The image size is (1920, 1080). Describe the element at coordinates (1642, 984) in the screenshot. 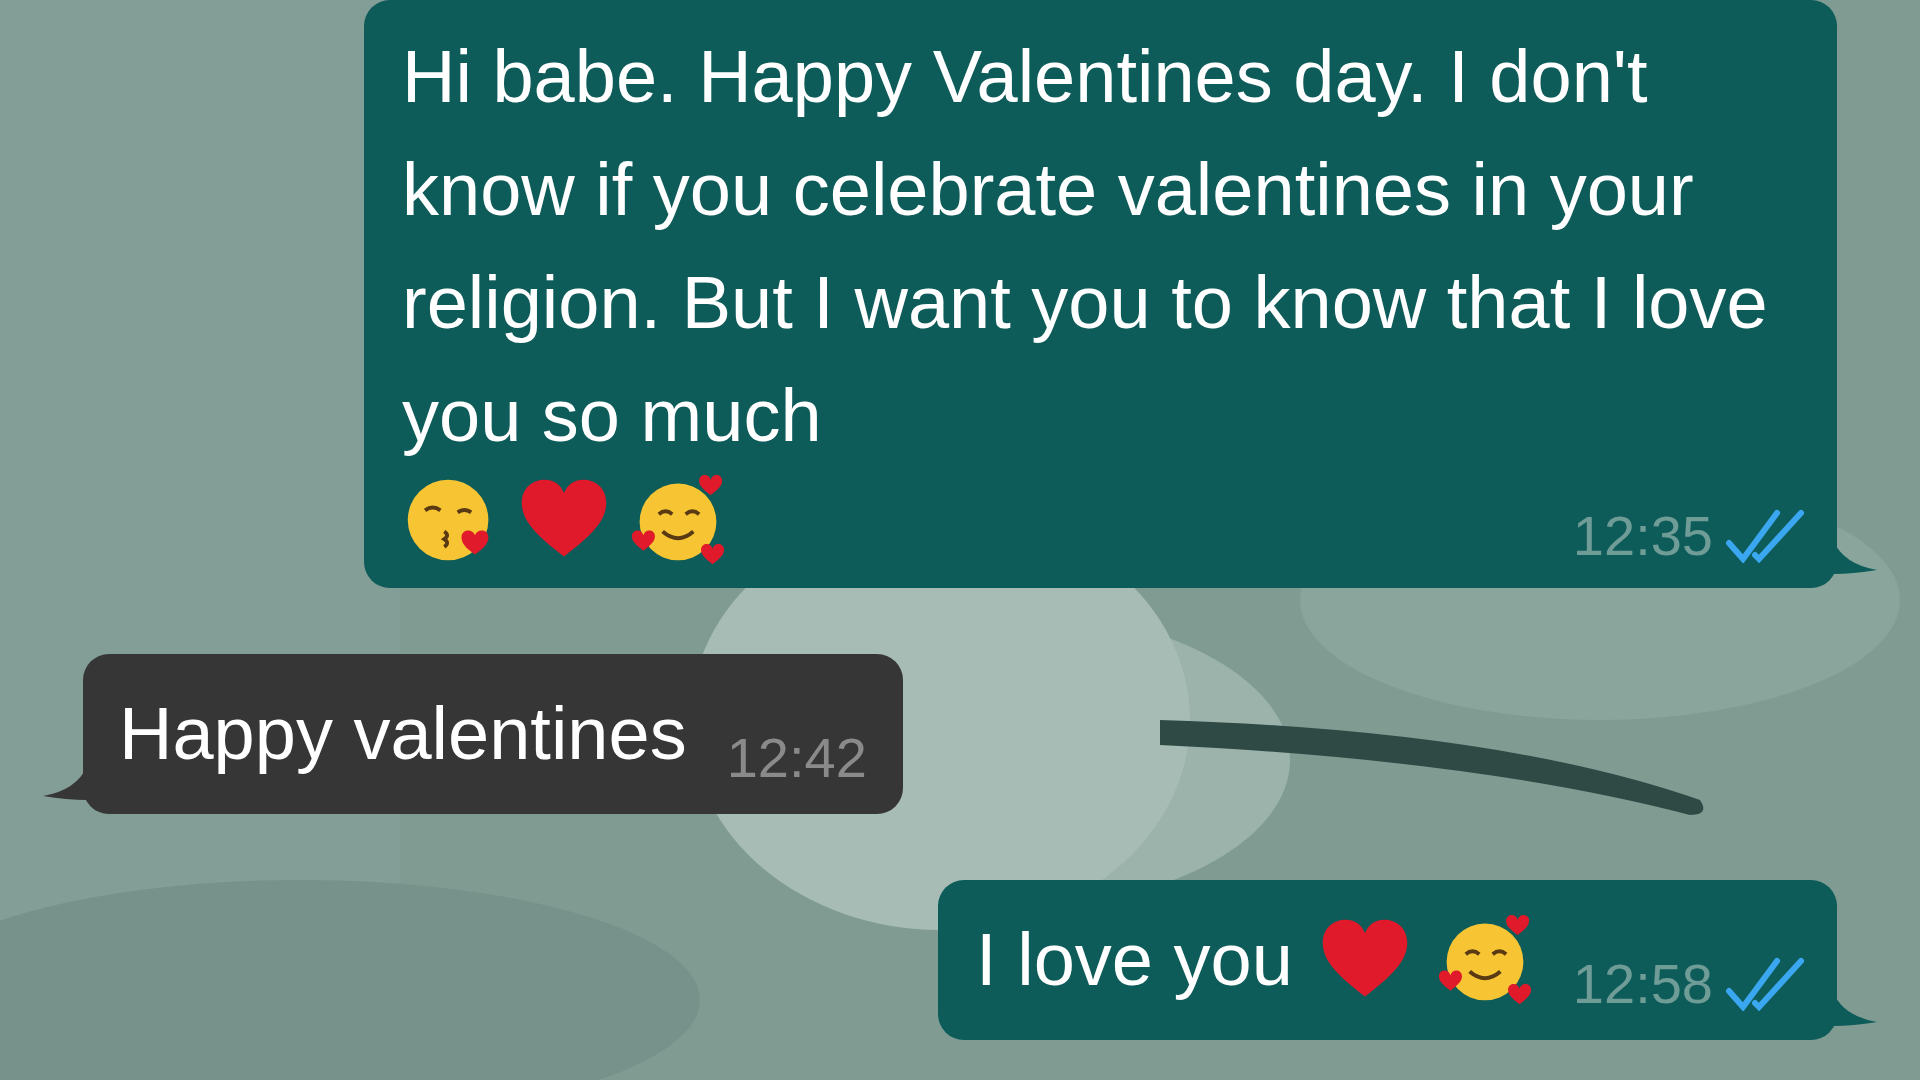

I see `message-time: 12:58` at that location.